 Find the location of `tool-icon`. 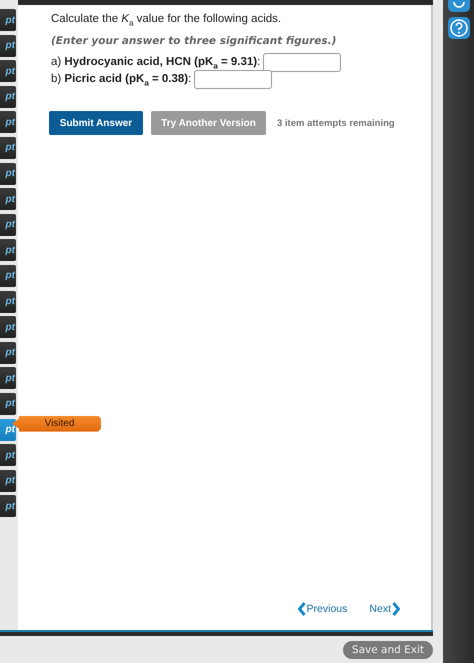

tool-icon is located at coordinates (459, 6).